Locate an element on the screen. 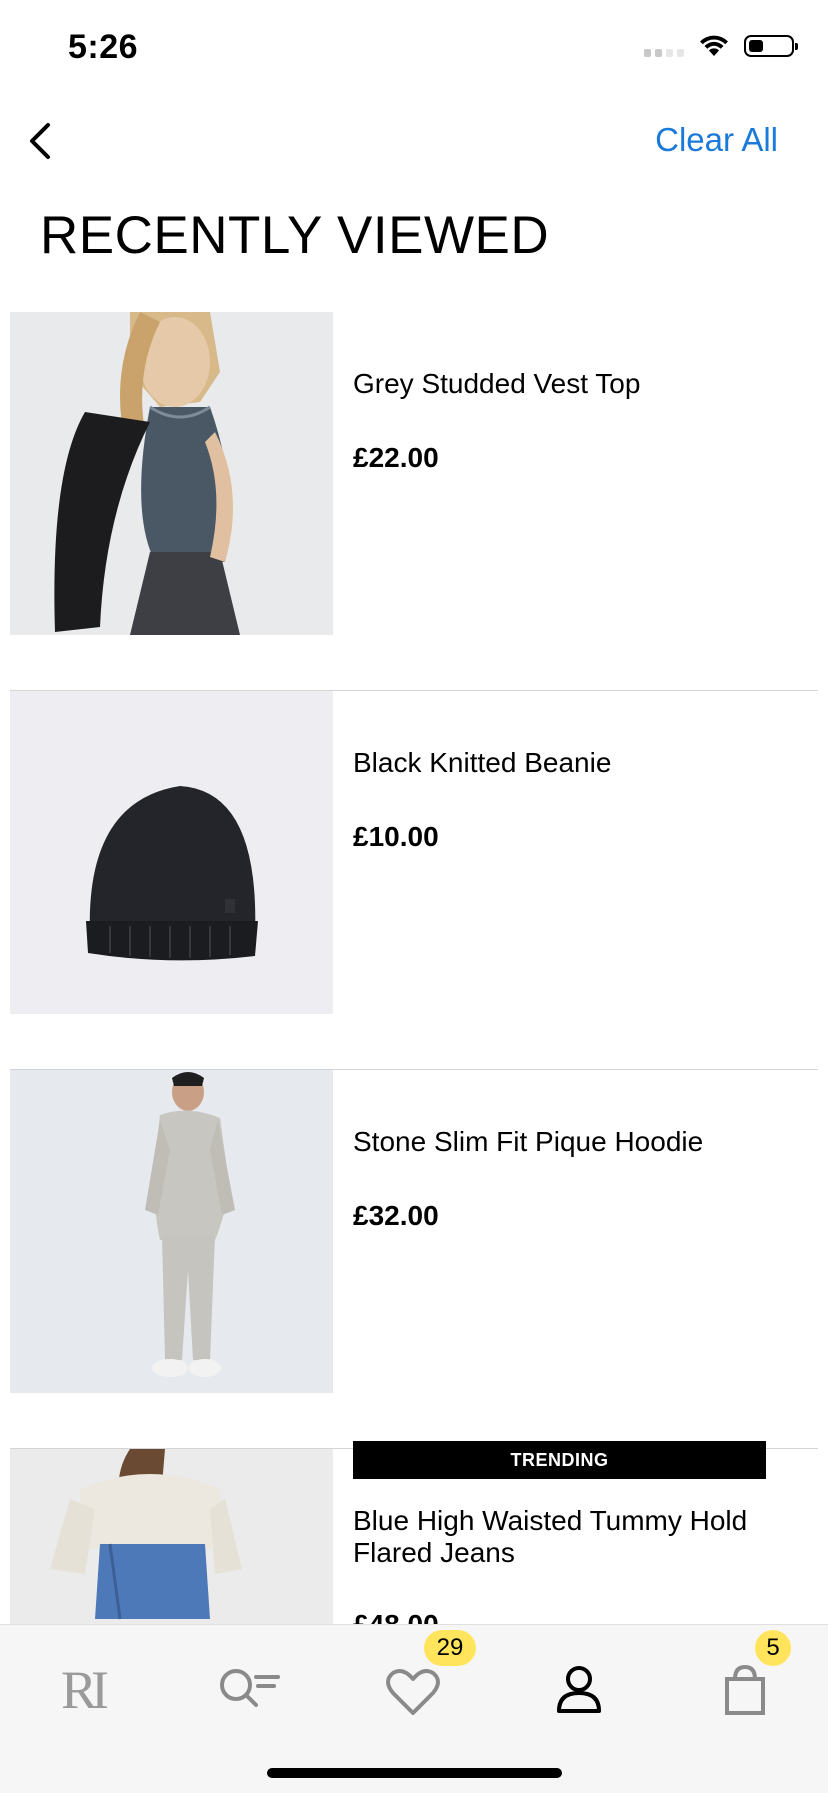 This screenshot has width=828, height=1793. product-price: £22.00 is located at coordinates (396, 457).